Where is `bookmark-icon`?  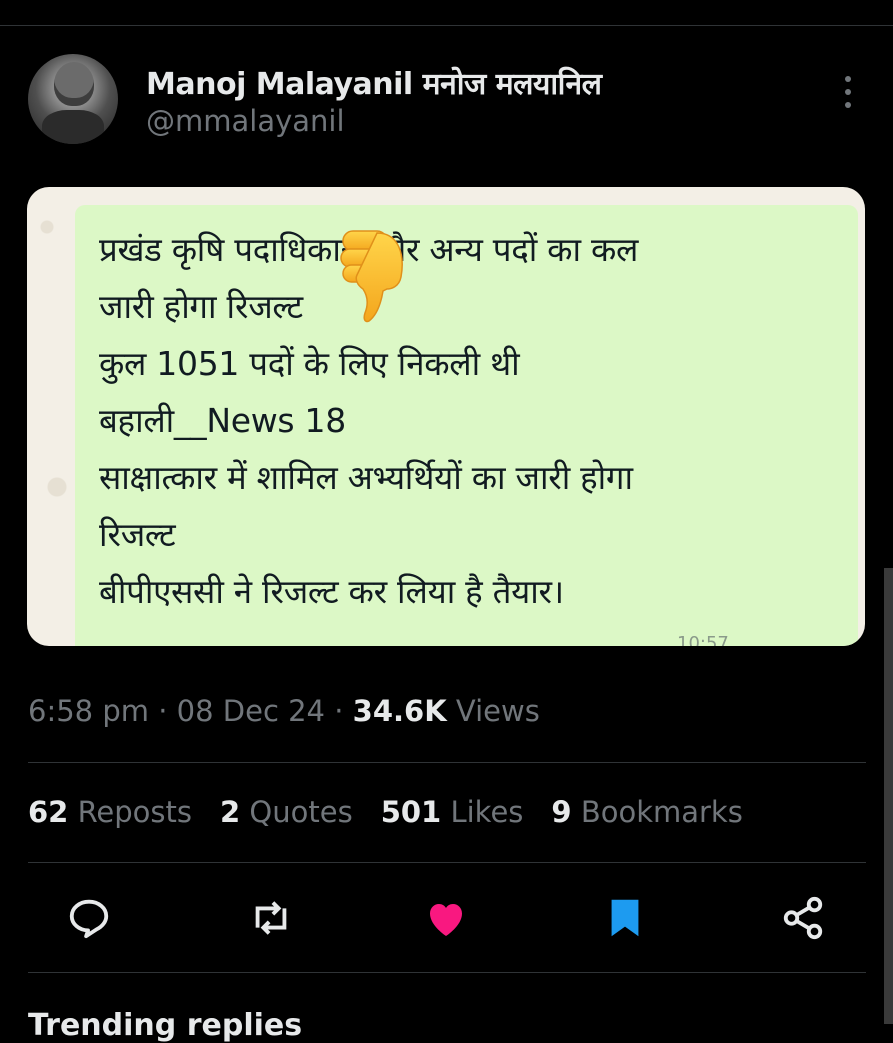
bookmark-icon is located at coordinates (625, 918).